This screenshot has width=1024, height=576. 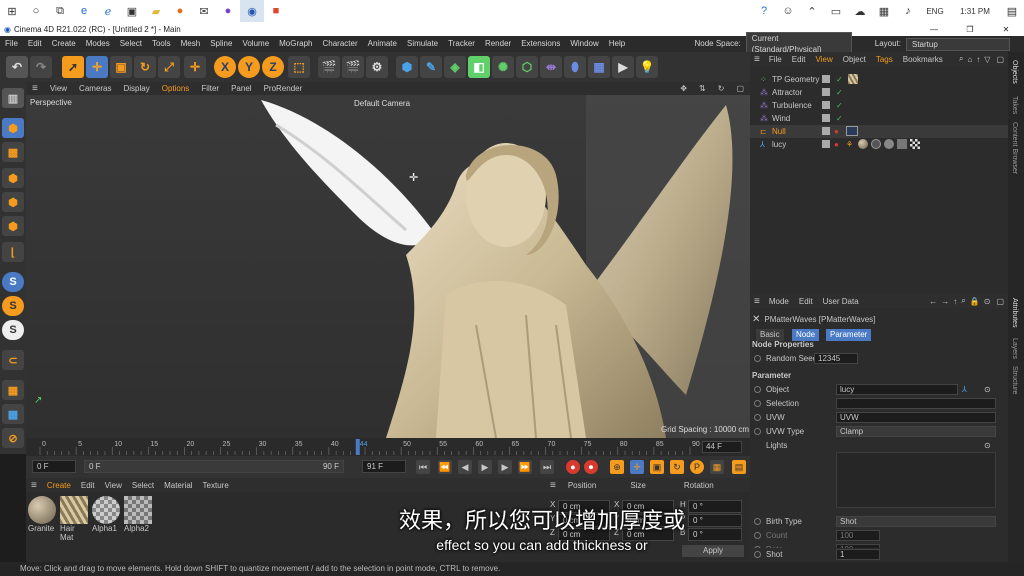 I want to click on next-frame-icon: ▶, so click(x=505, y=467).